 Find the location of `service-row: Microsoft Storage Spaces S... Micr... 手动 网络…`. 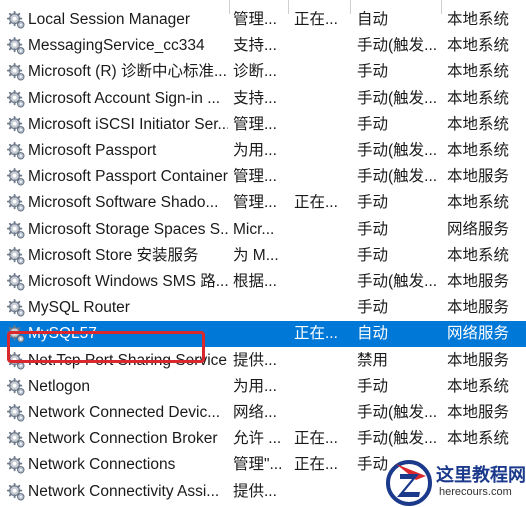

service-row: Microsoft Storage Spaces S... Micr... 手动 网络… is located at coordinates (263, 230).